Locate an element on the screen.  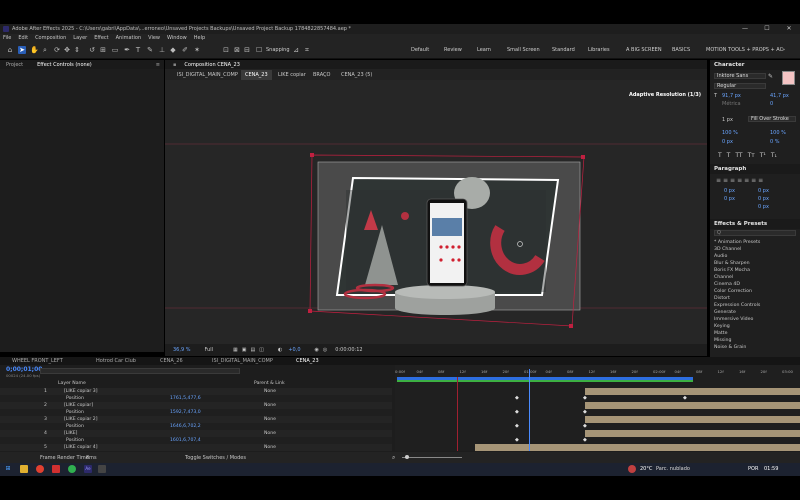
faux-italic-button: T is located at coordinates (729, 156).